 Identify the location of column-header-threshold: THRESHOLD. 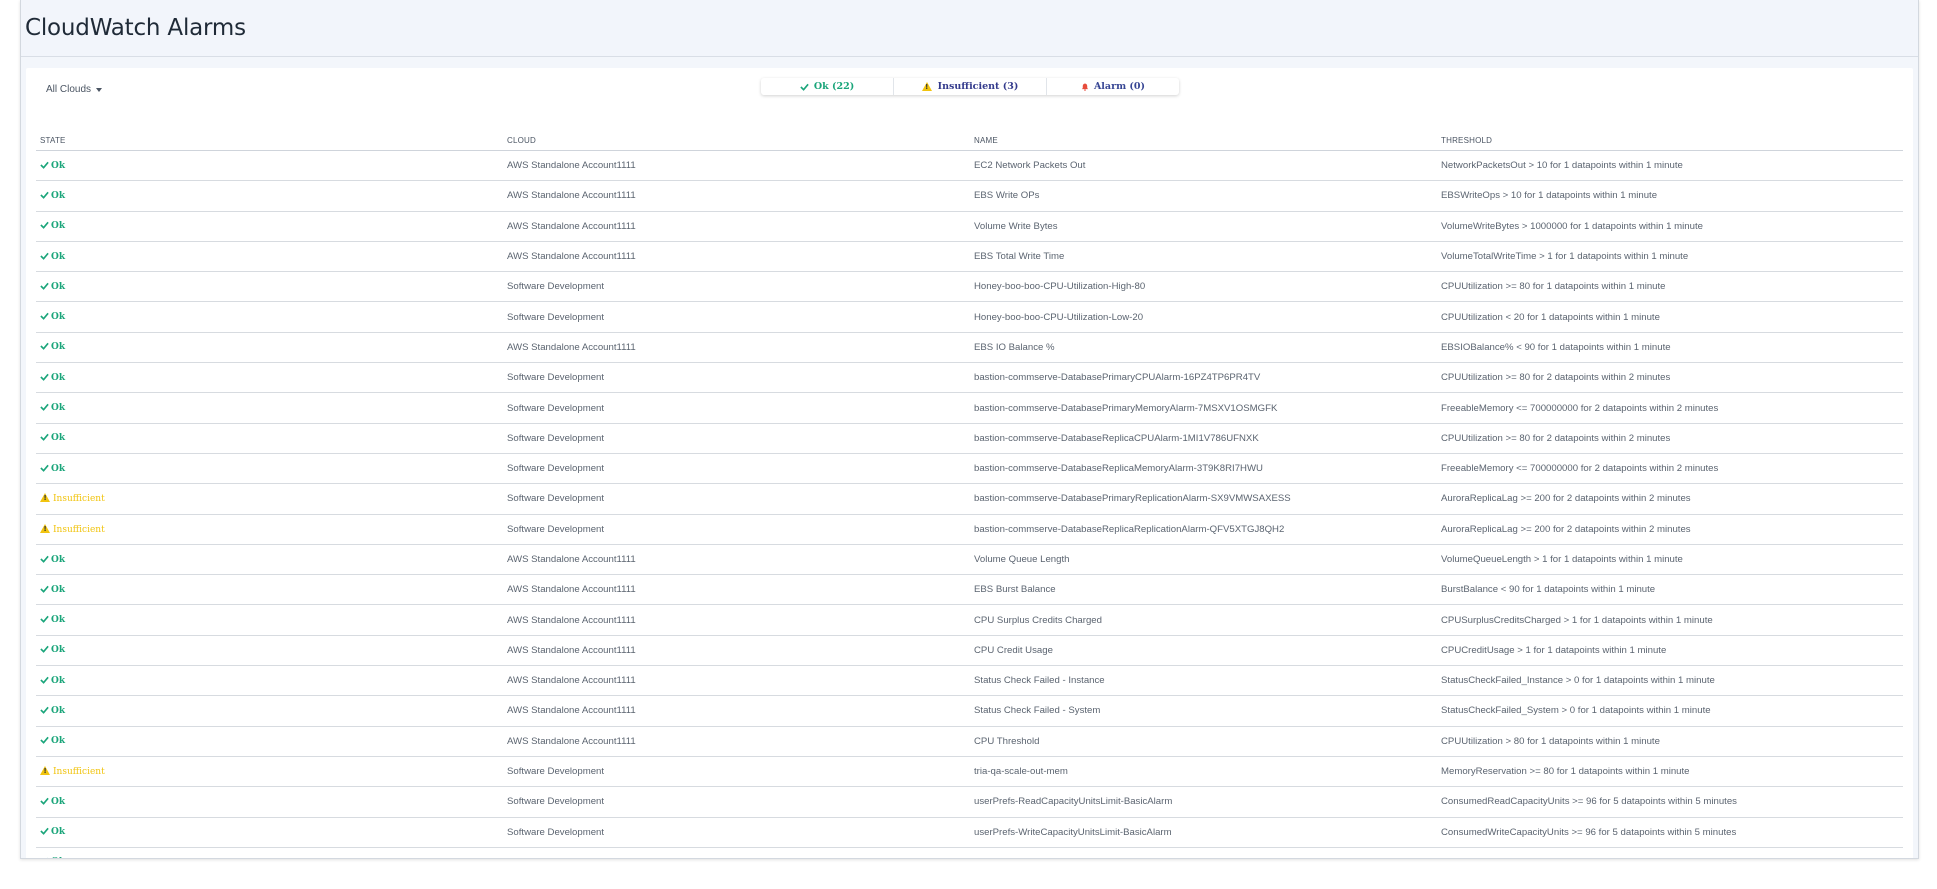
(1670, 140).